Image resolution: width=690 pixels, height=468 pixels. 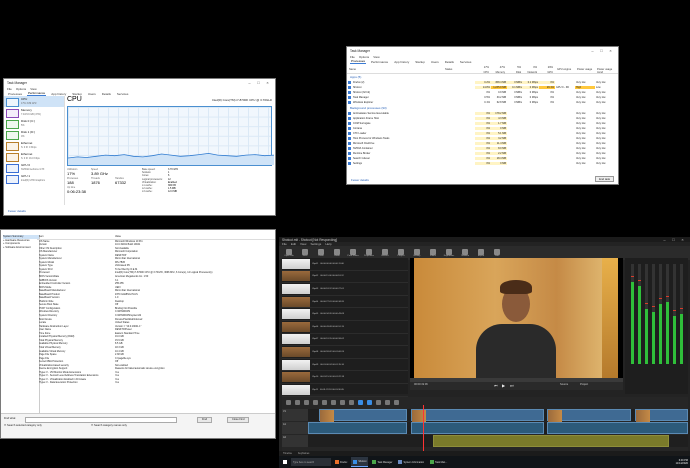 I want to click on search-selected-category-checkbox: ☐ Search selected category only, so click(x=23, y=425).